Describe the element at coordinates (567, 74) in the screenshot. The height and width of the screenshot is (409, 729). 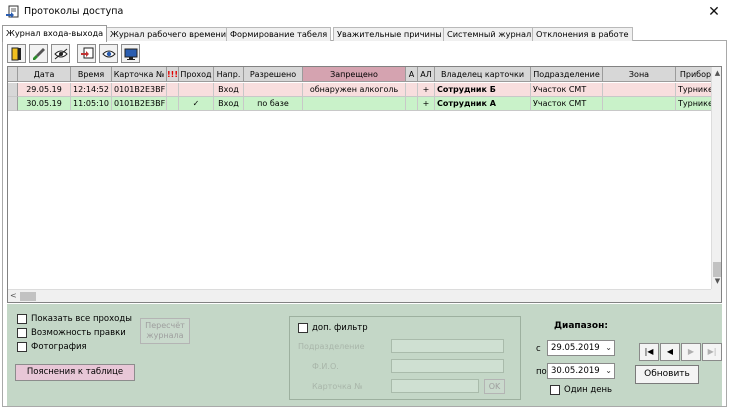
I see `column-header-department: Подразделение` at that location.